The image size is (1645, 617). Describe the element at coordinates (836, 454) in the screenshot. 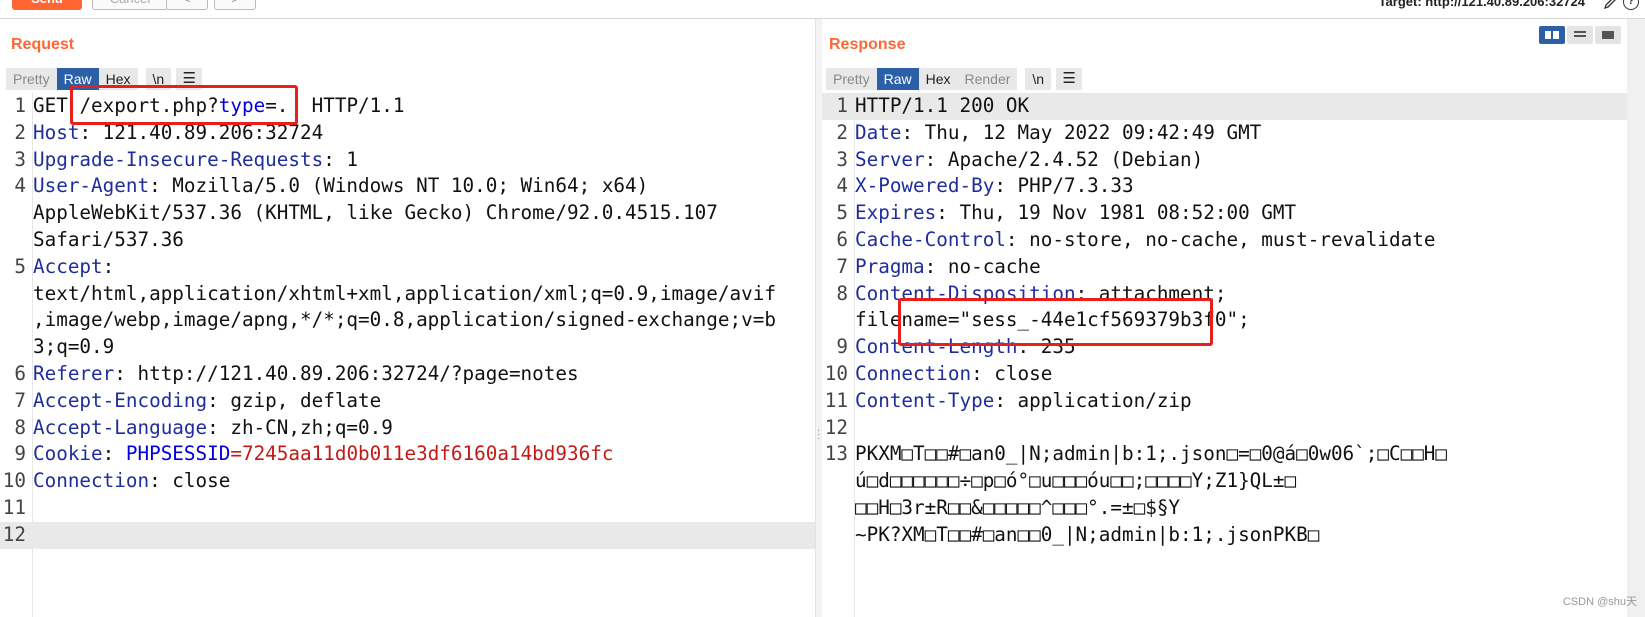

I see `line-number: 13` at that location.